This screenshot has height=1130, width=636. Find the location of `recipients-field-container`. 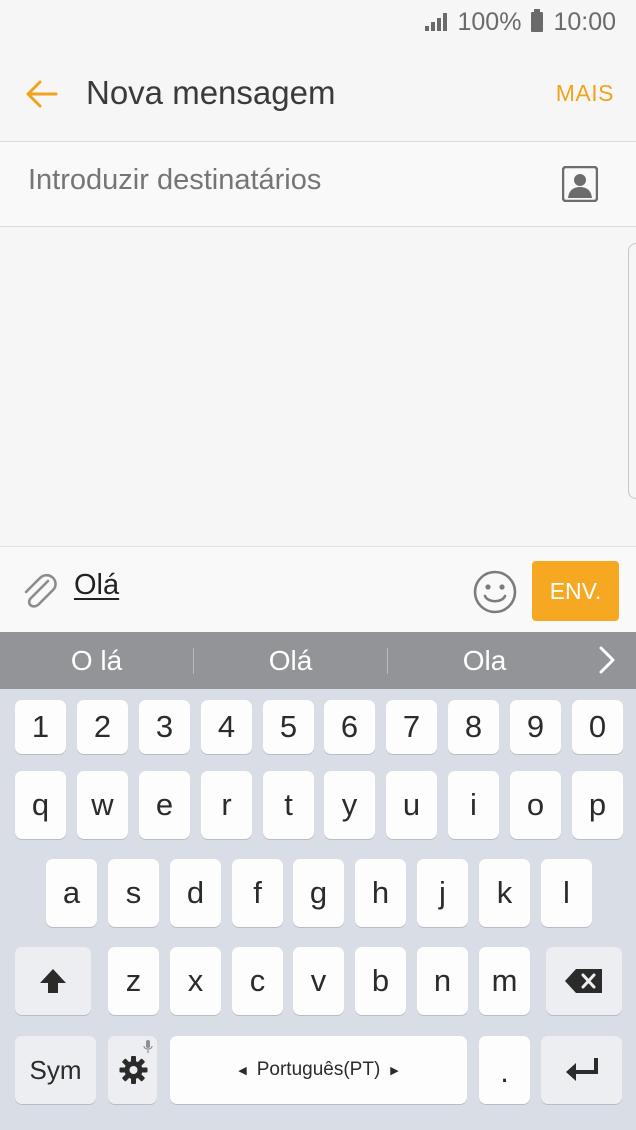

recipients-field-container is located at coordinates (318, 184).